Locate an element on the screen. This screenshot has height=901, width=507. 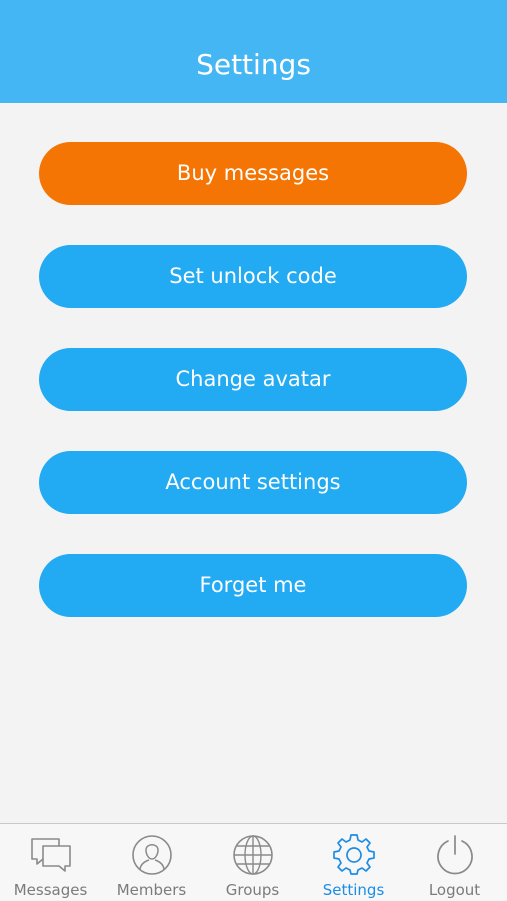
change-avatar-button: Change avatar is located at coordinates (253, 379).